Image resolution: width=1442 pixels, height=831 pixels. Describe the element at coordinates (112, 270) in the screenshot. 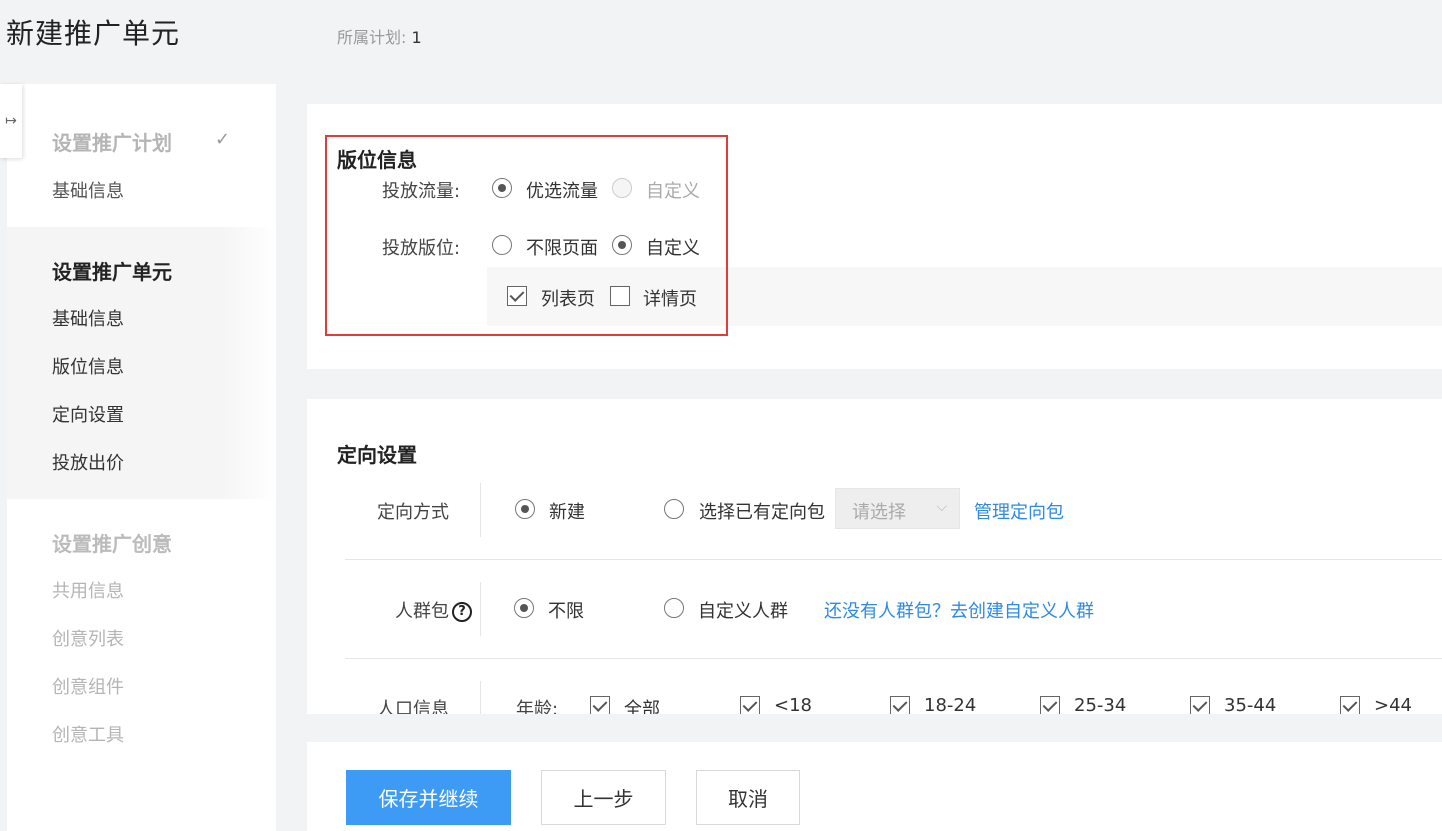

I see `nav-step-unit: 设置推广单元` at that location.